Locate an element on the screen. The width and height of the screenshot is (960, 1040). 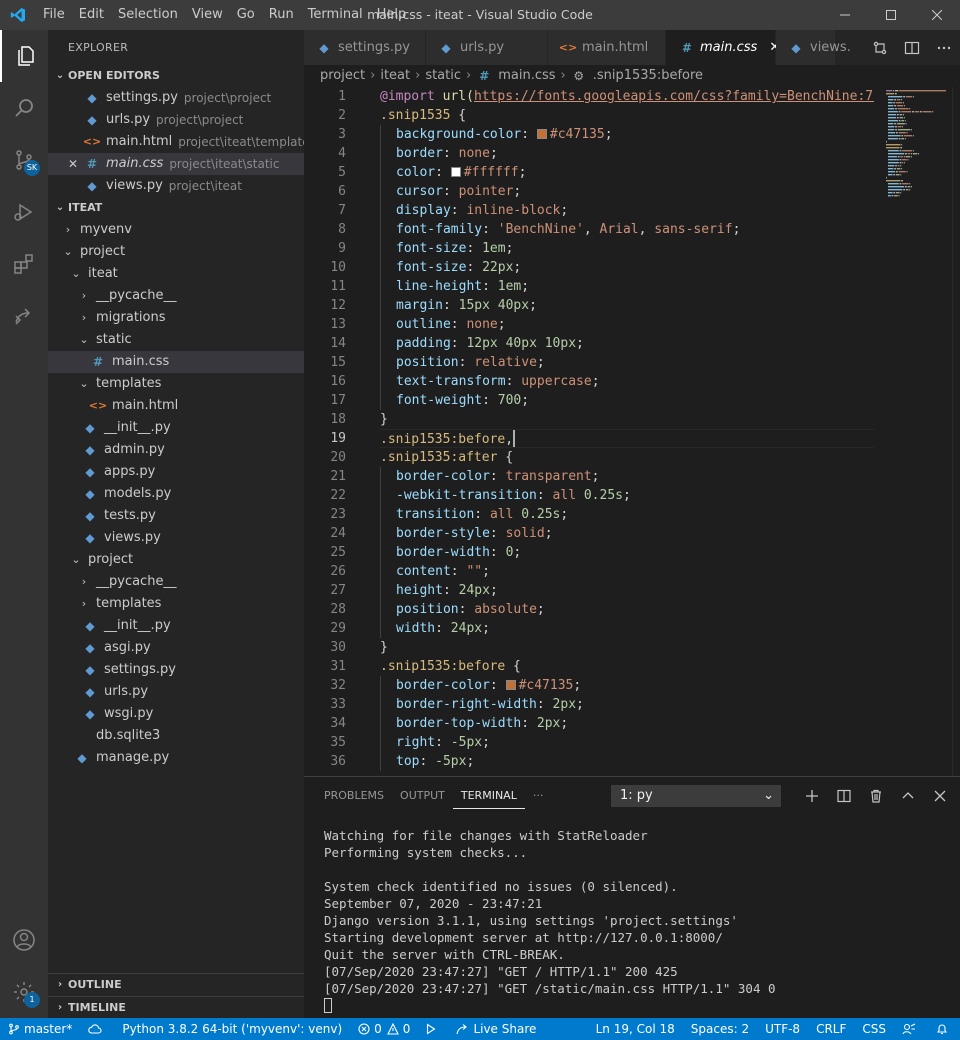
menu-file: File is located at coordinates (54, 15).